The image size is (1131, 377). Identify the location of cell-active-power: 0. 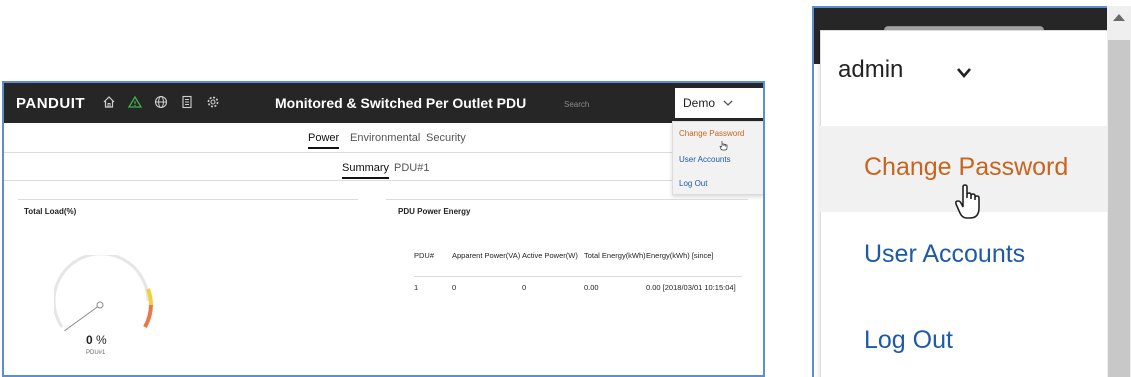
(524, 287).